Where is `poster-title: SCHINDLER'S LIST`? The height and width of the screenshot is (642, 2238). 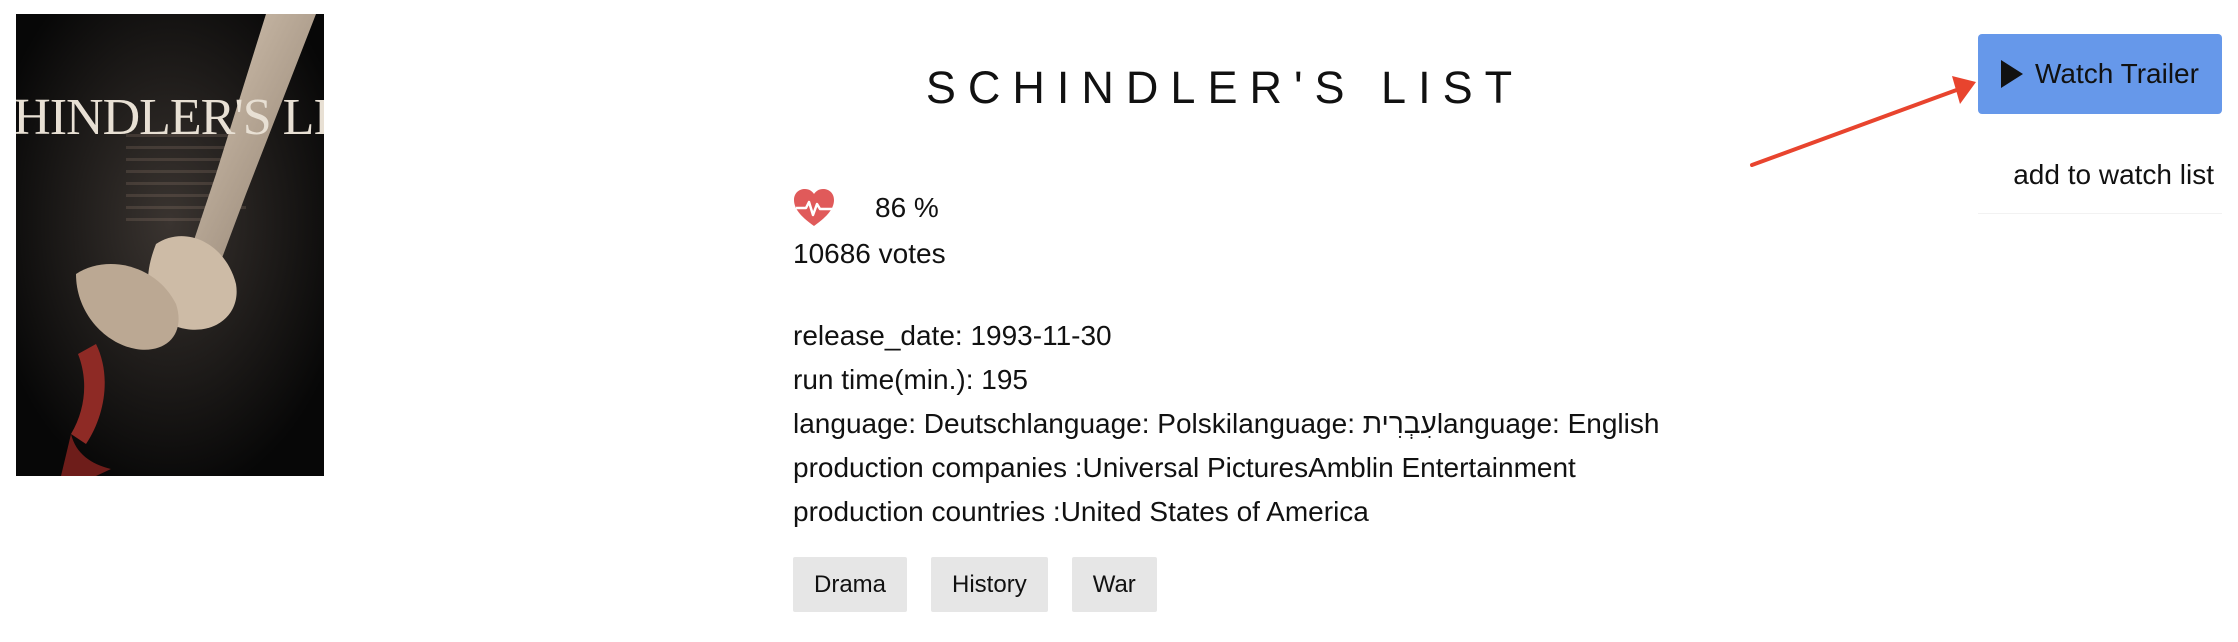 poster-title: SCHINDLER'S LIST is located at coordinates (170, 117).